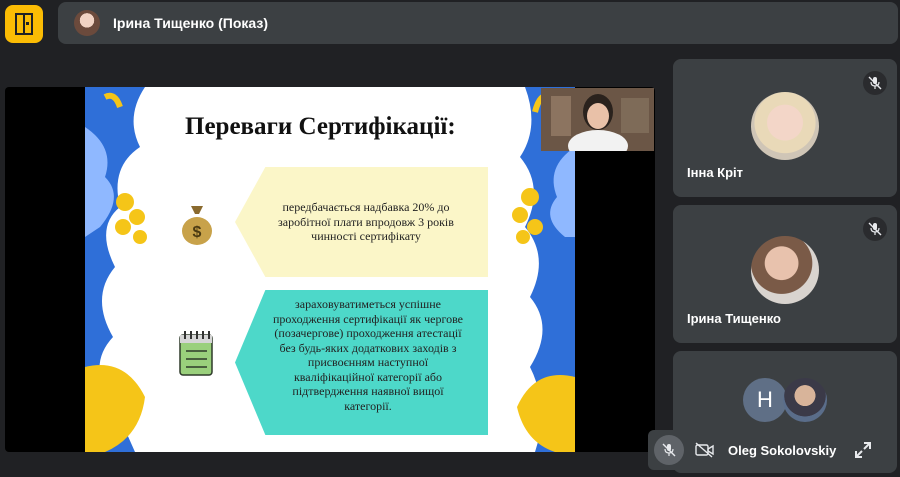  What do you see at coordinates (478, 23) in the screenshot?
I see `presenter-bar: Ірина Тищенко (Показ)` at bounding box center [478, 23].